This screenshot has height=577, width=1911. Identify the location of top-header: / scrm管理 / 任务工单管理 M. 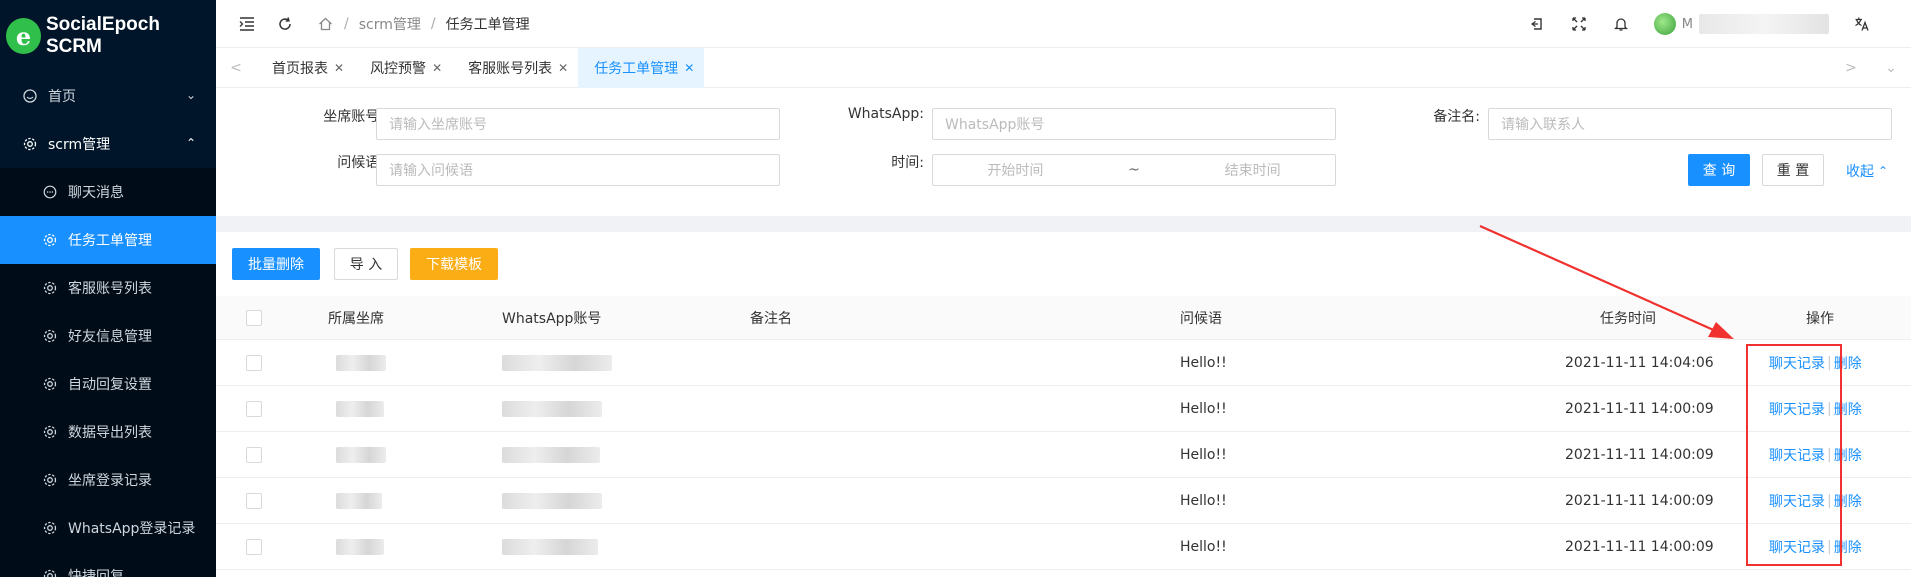
(1063, 24).